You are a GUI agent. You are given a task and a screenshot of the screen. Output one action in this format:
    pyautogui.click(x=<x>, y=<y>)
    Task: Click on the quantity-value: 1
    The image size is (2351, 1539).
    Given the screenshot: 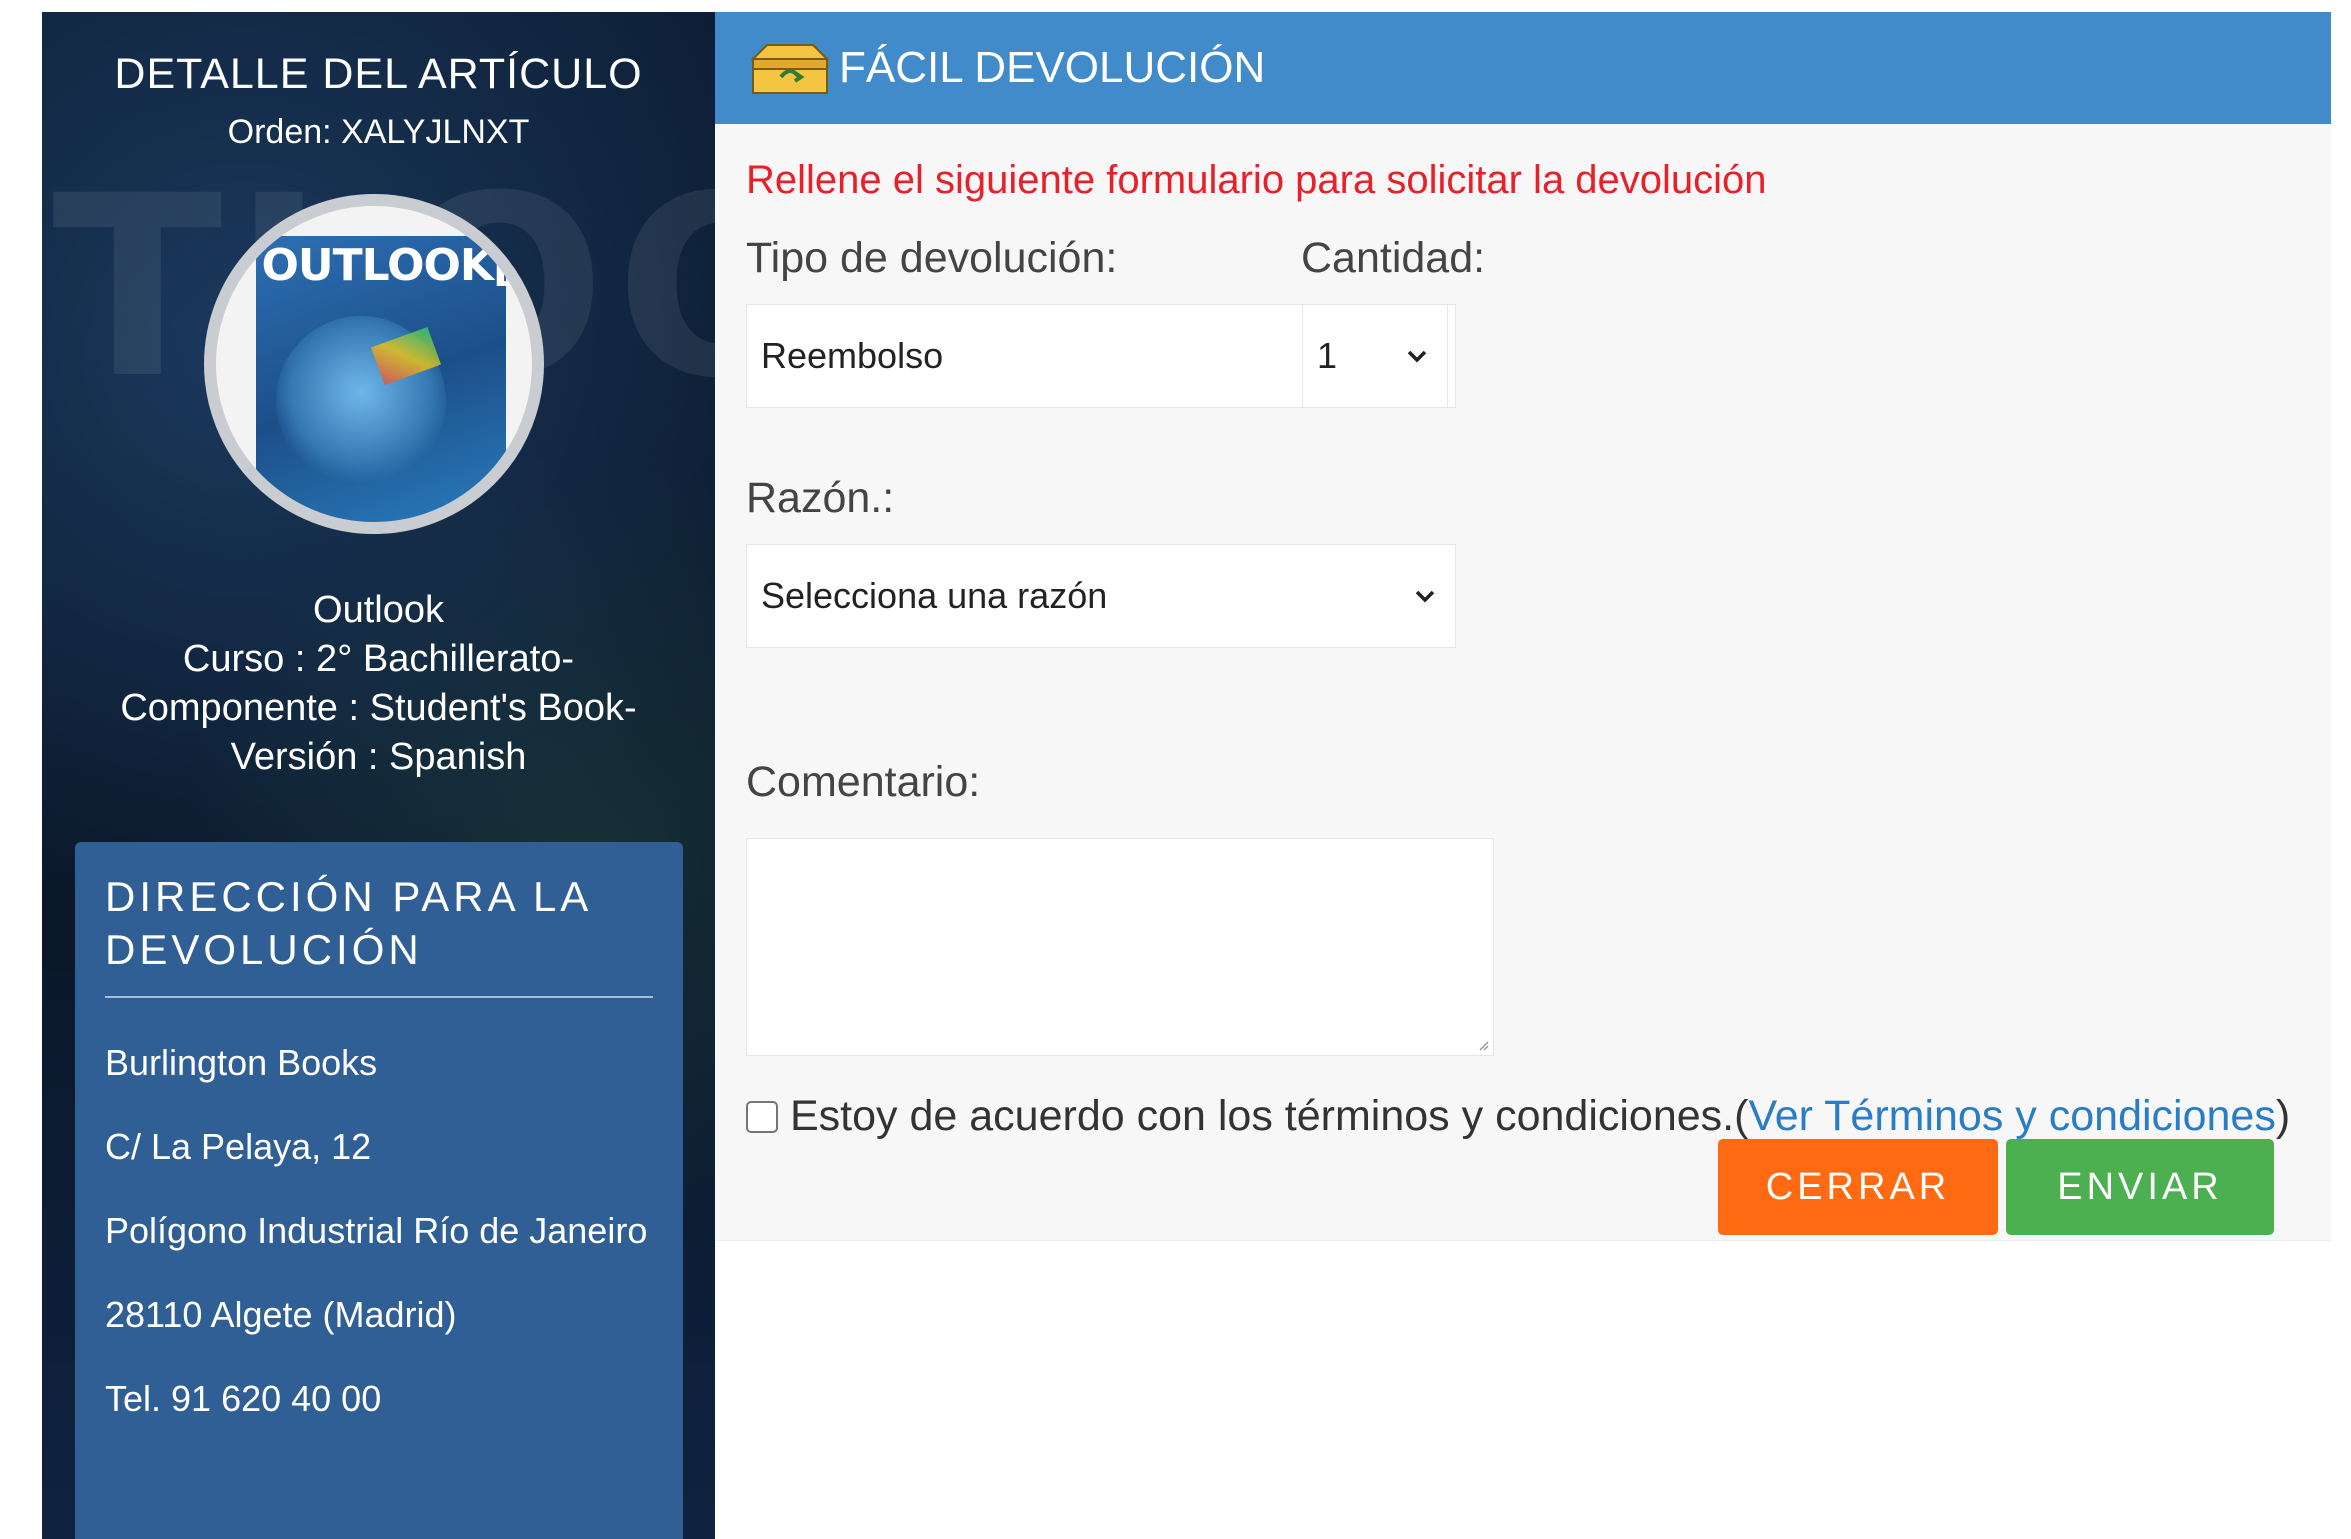 What is the action you would take?
    pyautogui.click(x=1327, y=355)
    